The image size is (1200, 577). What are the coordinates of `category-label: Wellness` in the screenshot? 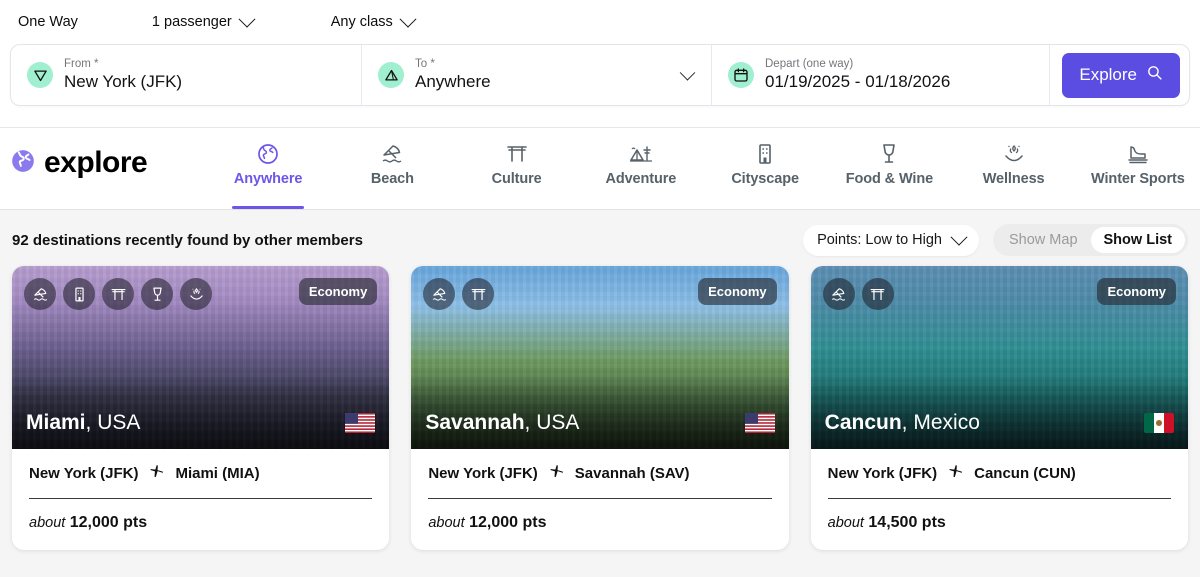 It's located at (1013, 179).